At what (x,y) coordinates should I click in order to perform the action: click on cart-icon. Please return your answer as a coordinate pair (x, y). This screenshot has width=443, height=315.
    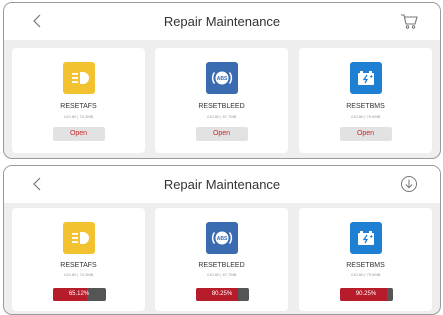
    Looking at the image, I should click on (409, 21).